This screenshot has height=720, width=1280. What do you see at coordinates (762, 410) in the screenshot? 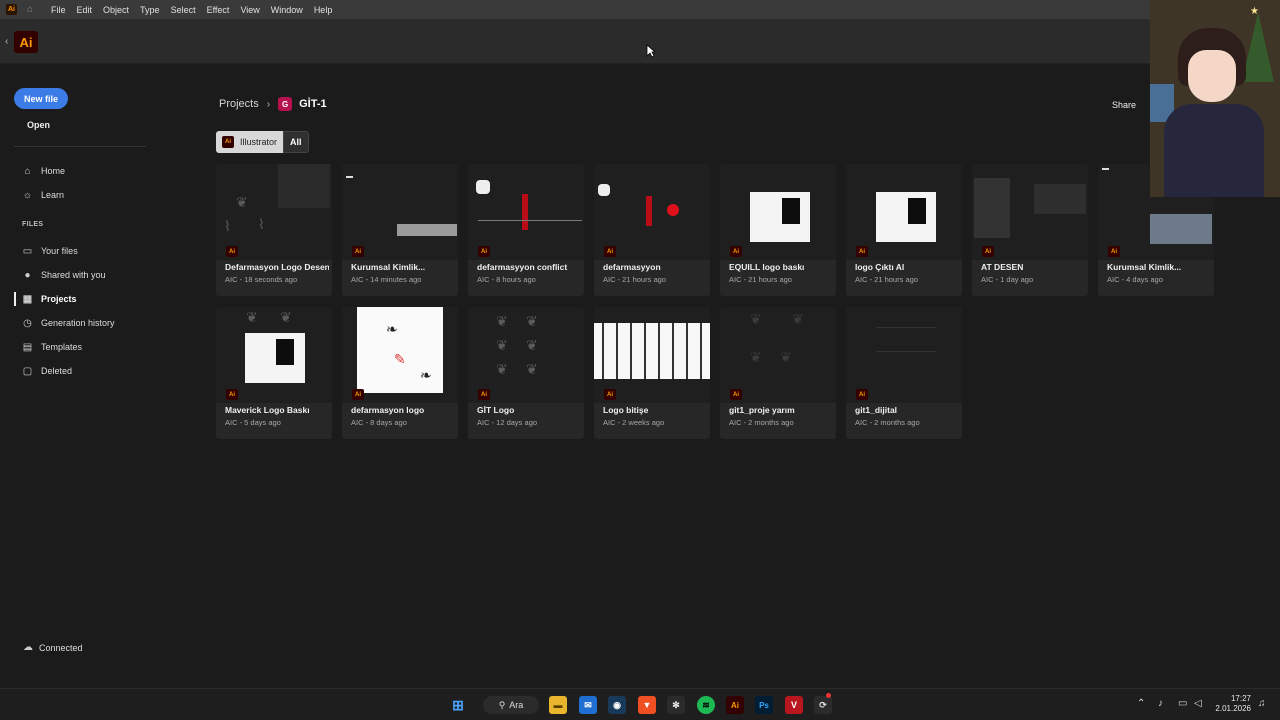
I see `file-name: git1_proje yarım` at bounding box center [762, 410].